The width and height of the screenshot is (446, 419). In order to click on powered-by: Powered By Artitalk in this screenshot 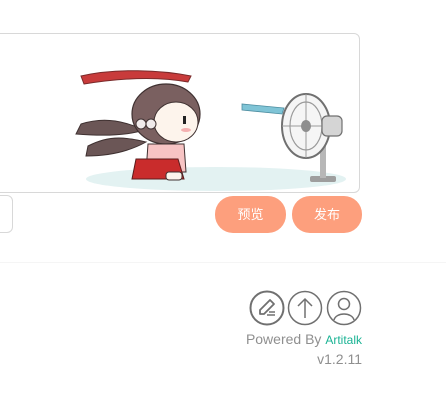, I will do `click(304, 339)`.